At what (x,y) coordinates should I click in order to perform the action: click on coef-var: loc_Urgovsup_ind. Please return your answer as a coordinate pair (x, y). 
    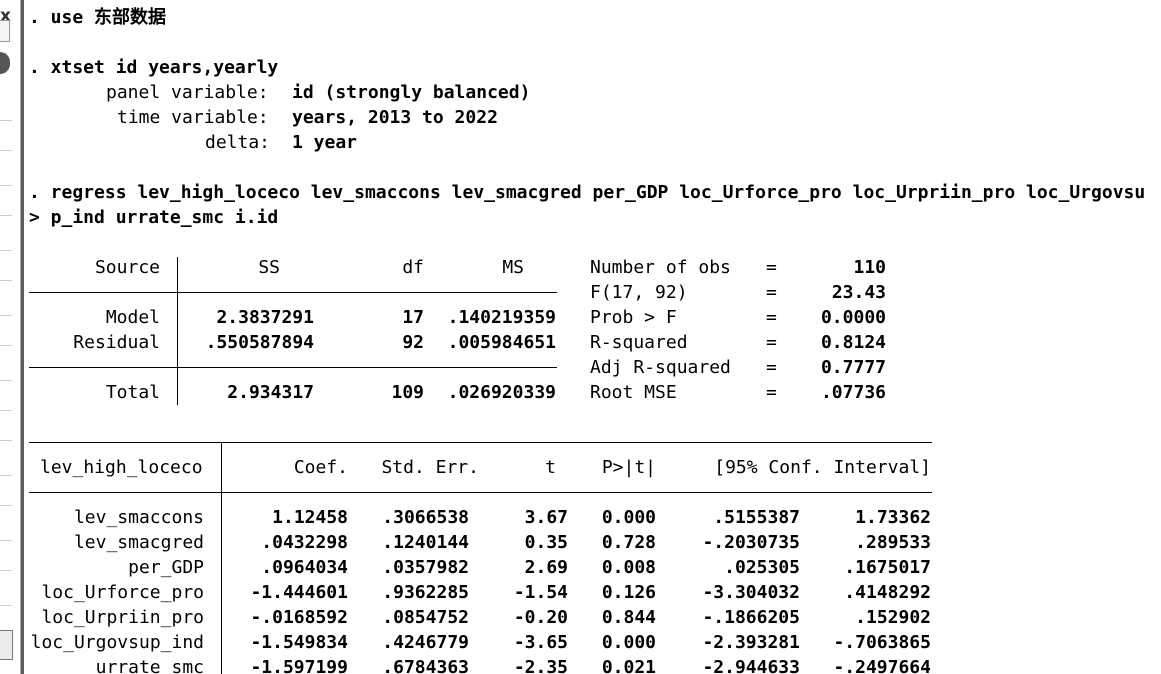
    Looking at the image, I should click on (117, 642).